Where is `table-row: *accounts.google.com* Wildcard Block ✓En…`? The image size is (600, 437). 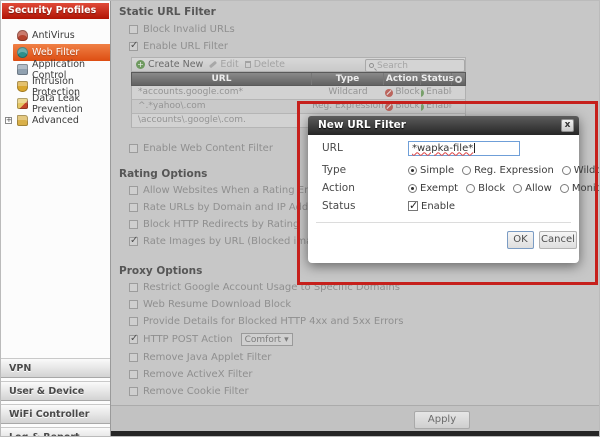 table-row: *accounts.google.com* Wildcard Block ✓En… is located at coordinates (298, 93).